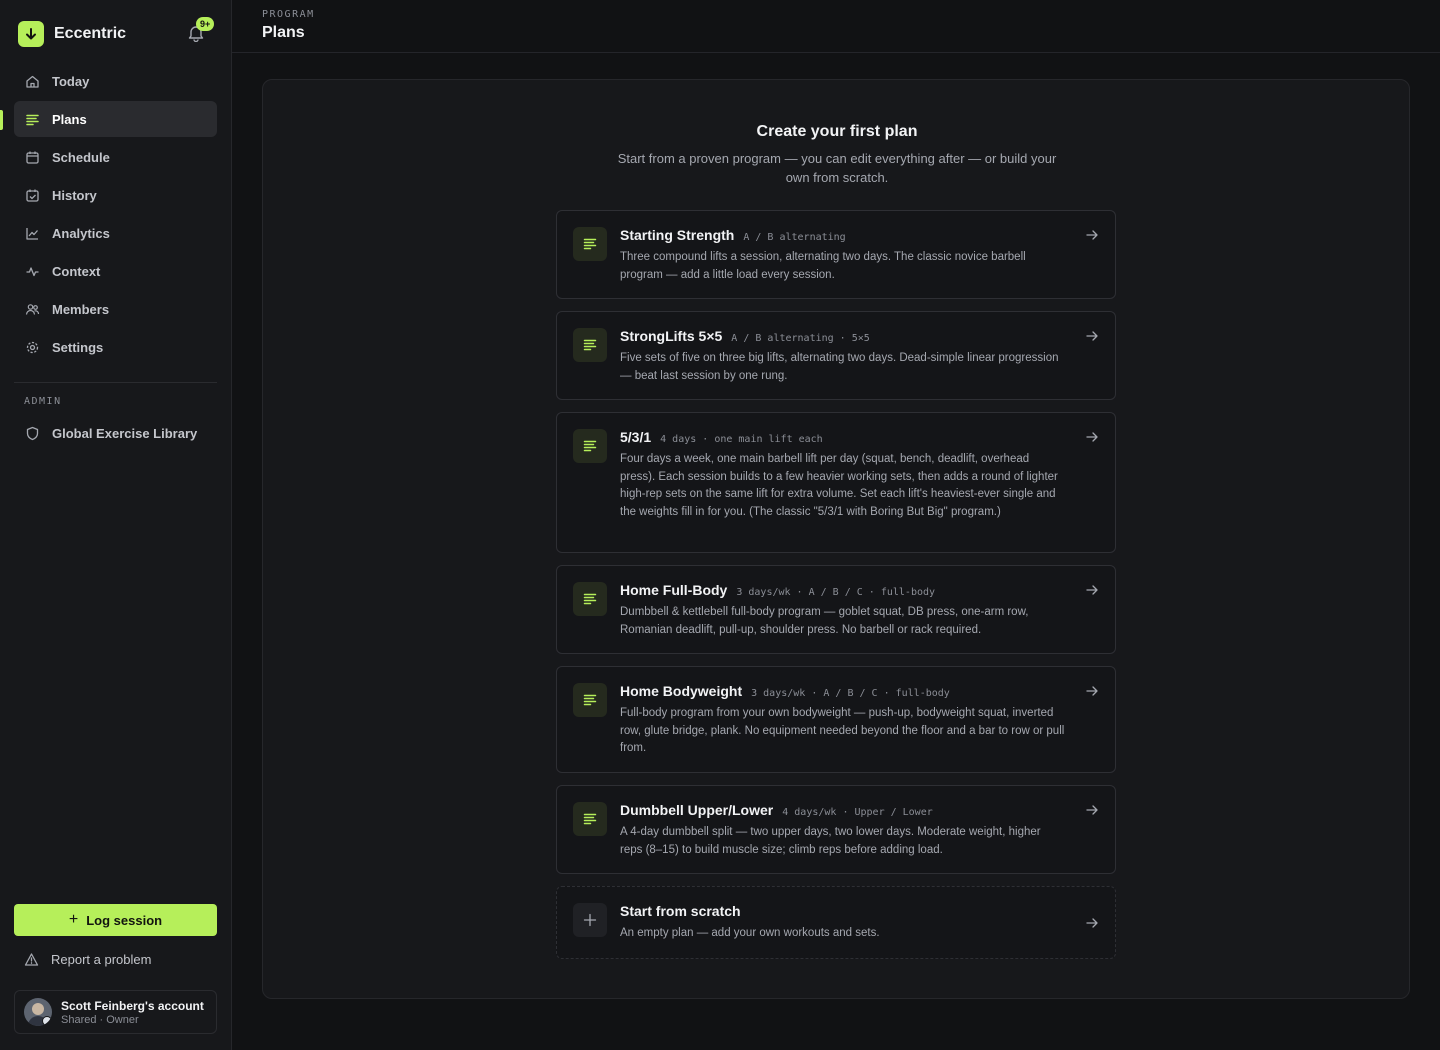 This screenshot has height=1050, width=1440. I want to click on plan-meta: 4 days · one main lift each, so click(741, 439).